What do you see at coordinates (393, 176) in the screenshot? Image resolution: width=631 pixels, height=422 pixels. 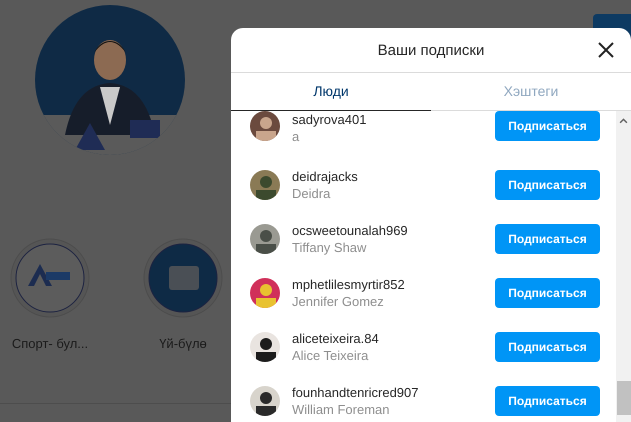 I see `account-username: deidrajacks` at bounding box center [393, 176].